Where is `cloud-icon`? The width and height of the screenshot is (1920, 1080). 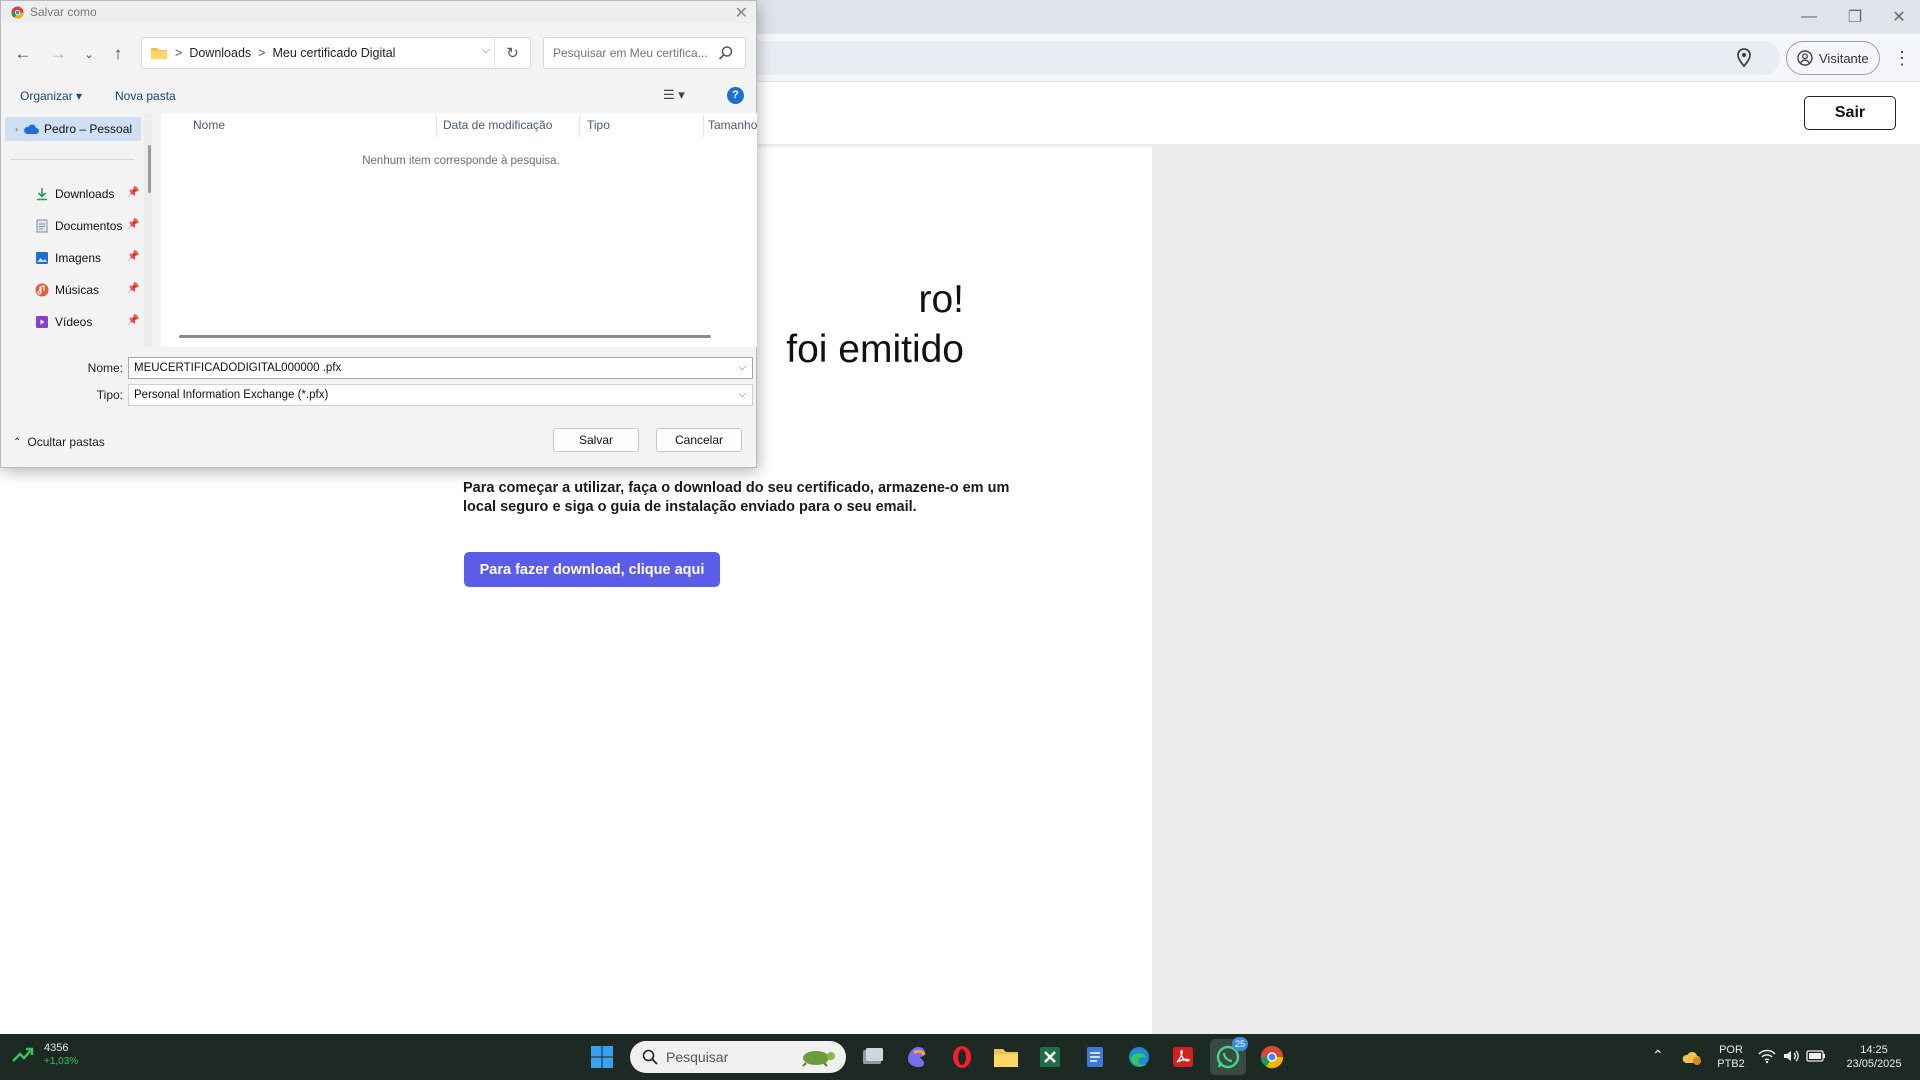
cloud-icon is located at coordinates (31, 129).